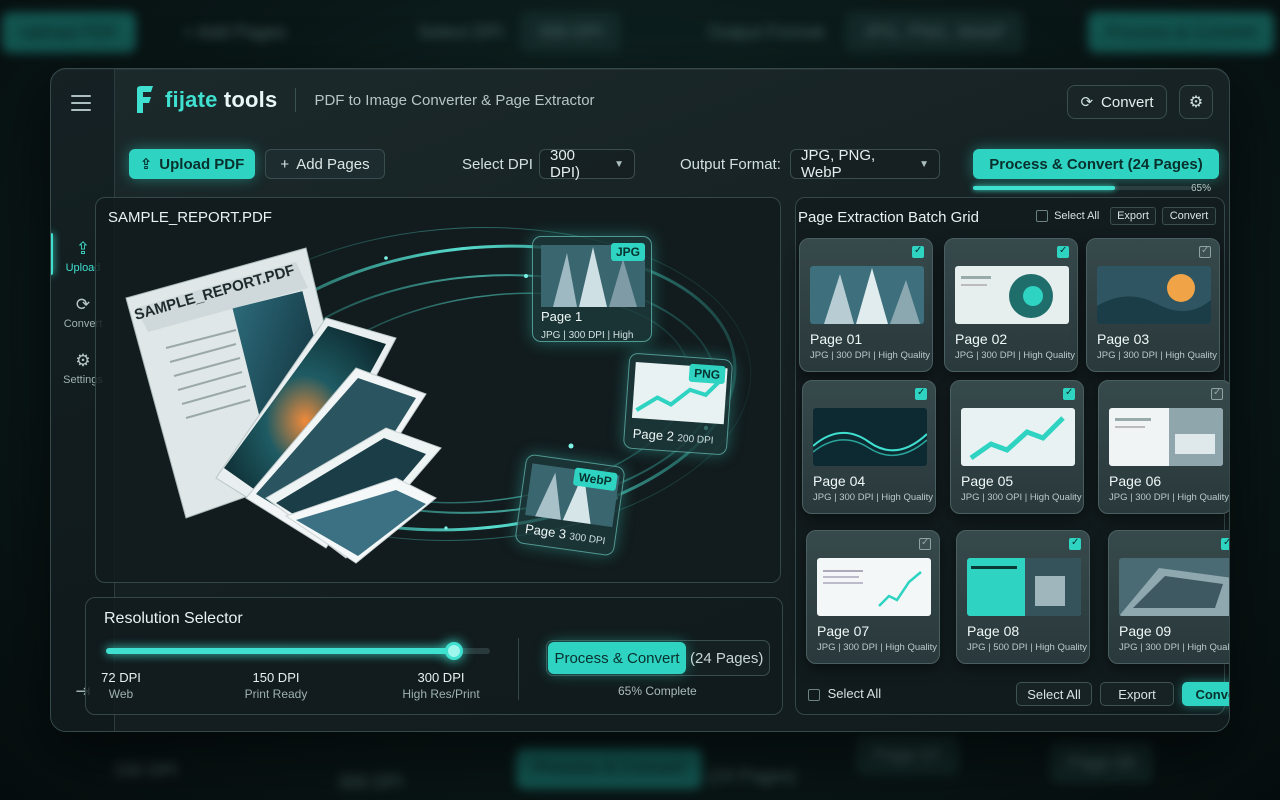  I want to click on refresh-icon: ⟳, so click(1087, 102).